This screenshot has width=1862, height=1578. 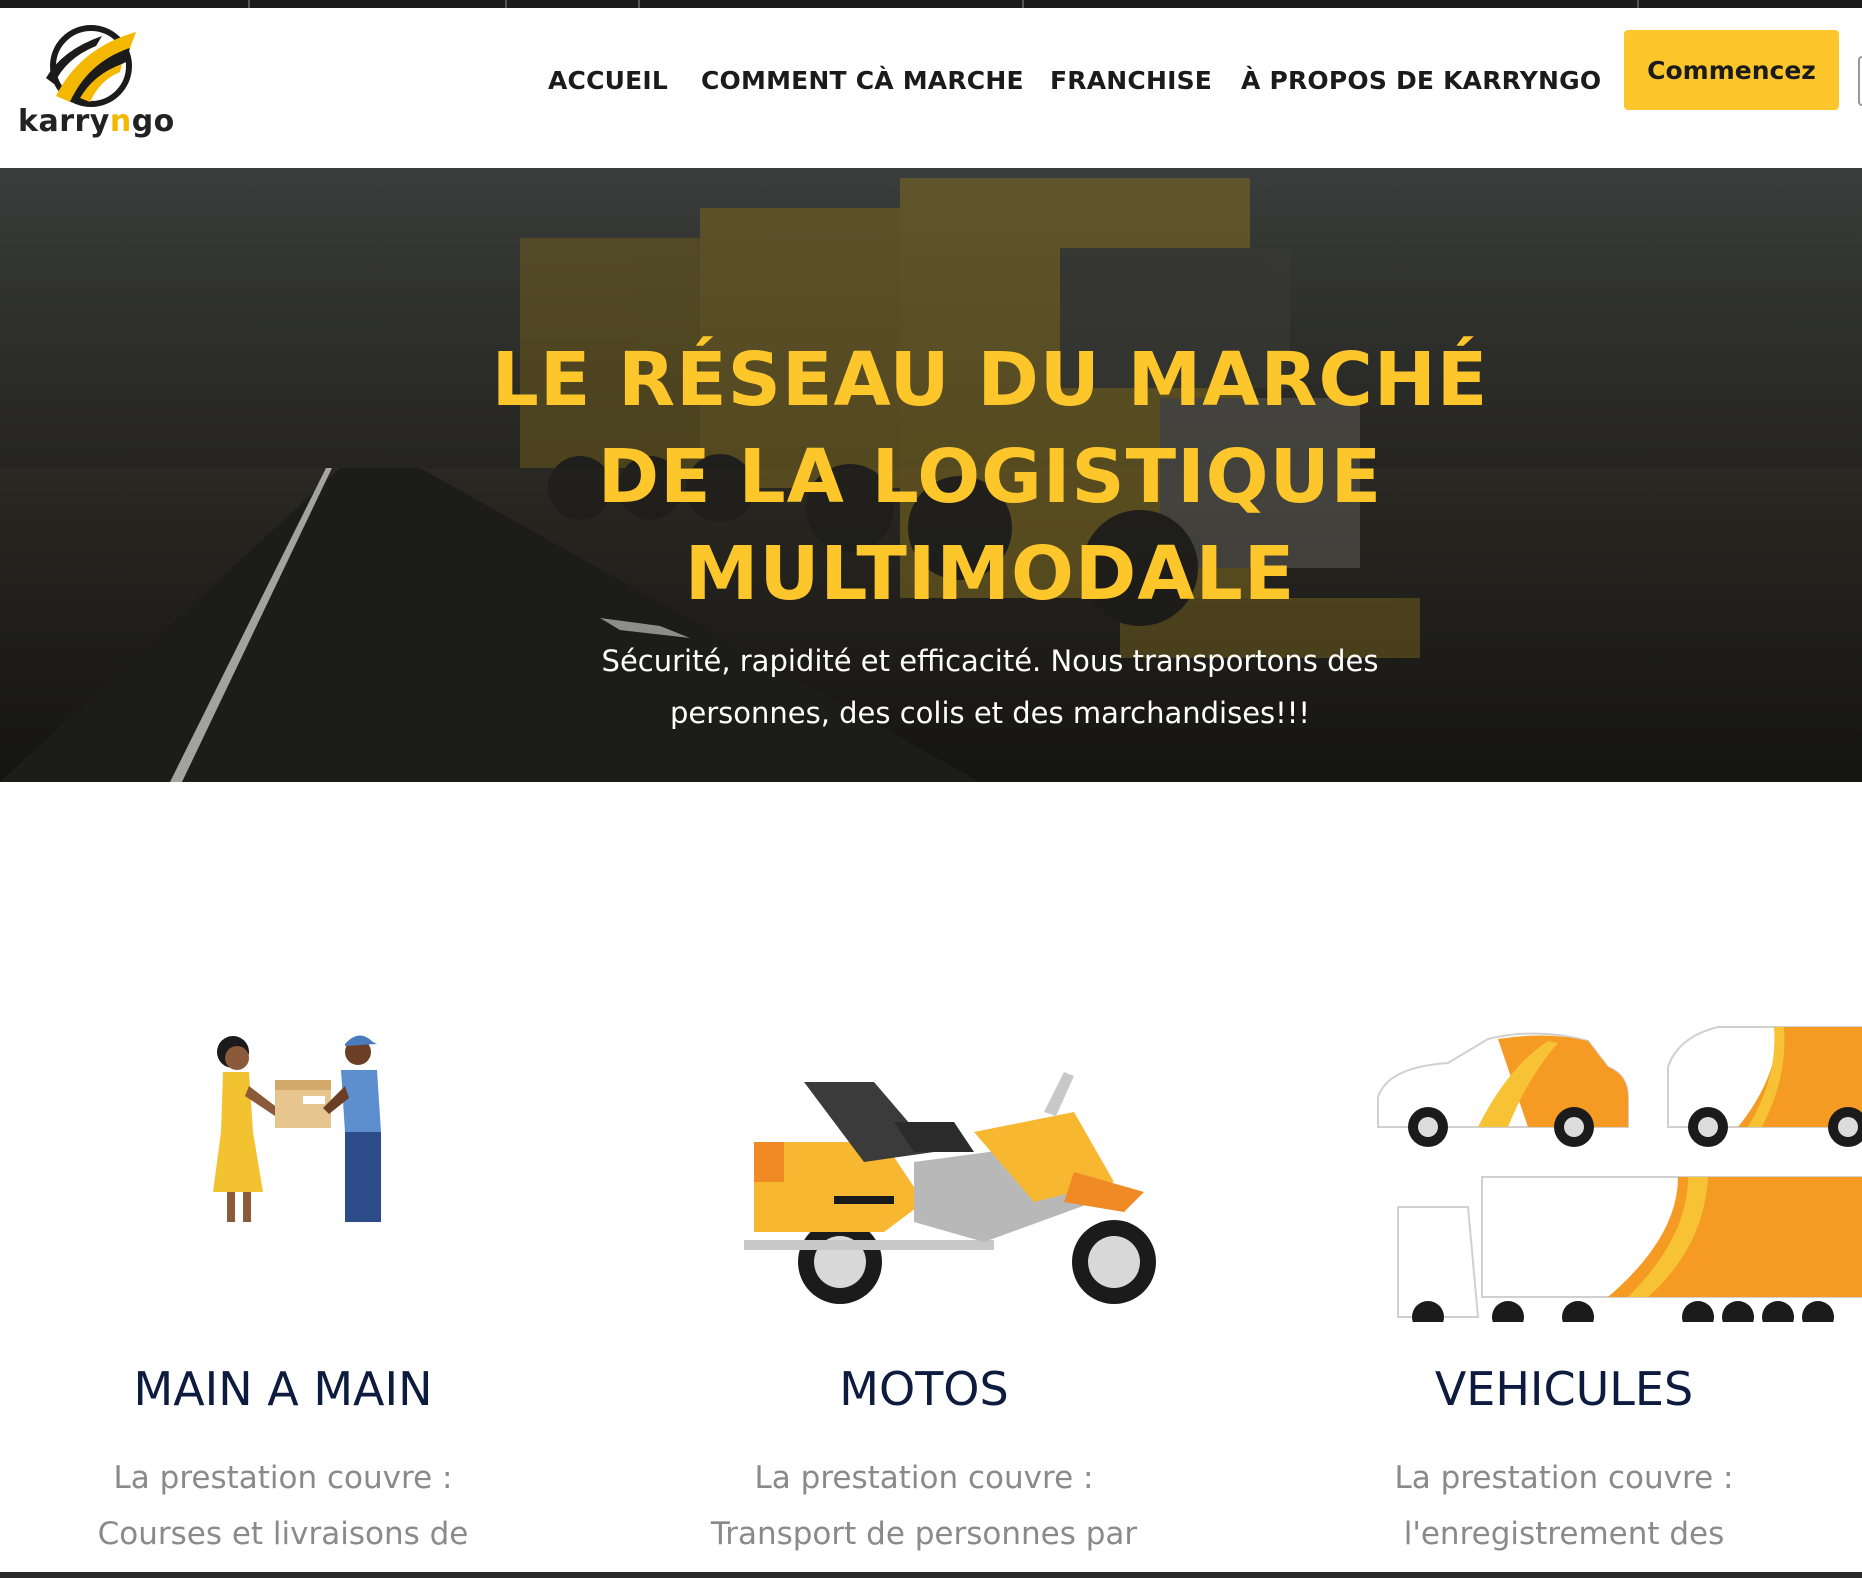 I want to click on service-title: MAIN A MAIN, so click(x=283, y=1389).